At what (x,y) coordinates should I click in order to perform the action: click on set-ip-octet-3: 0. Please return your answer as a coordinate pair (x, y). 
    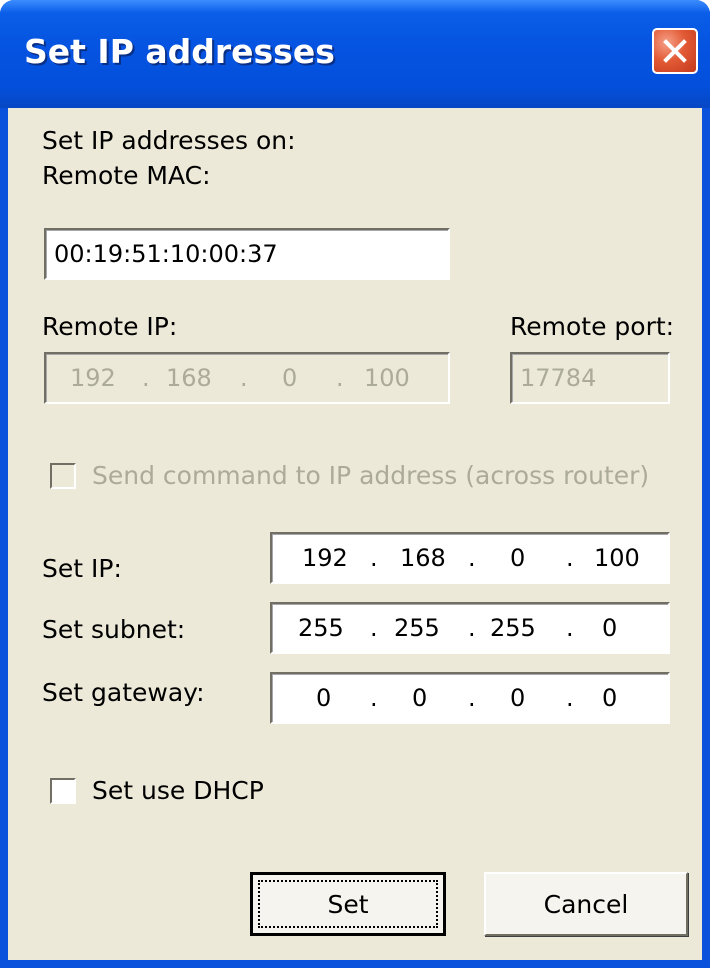
    Looking at the image, I should click on (518, 558).